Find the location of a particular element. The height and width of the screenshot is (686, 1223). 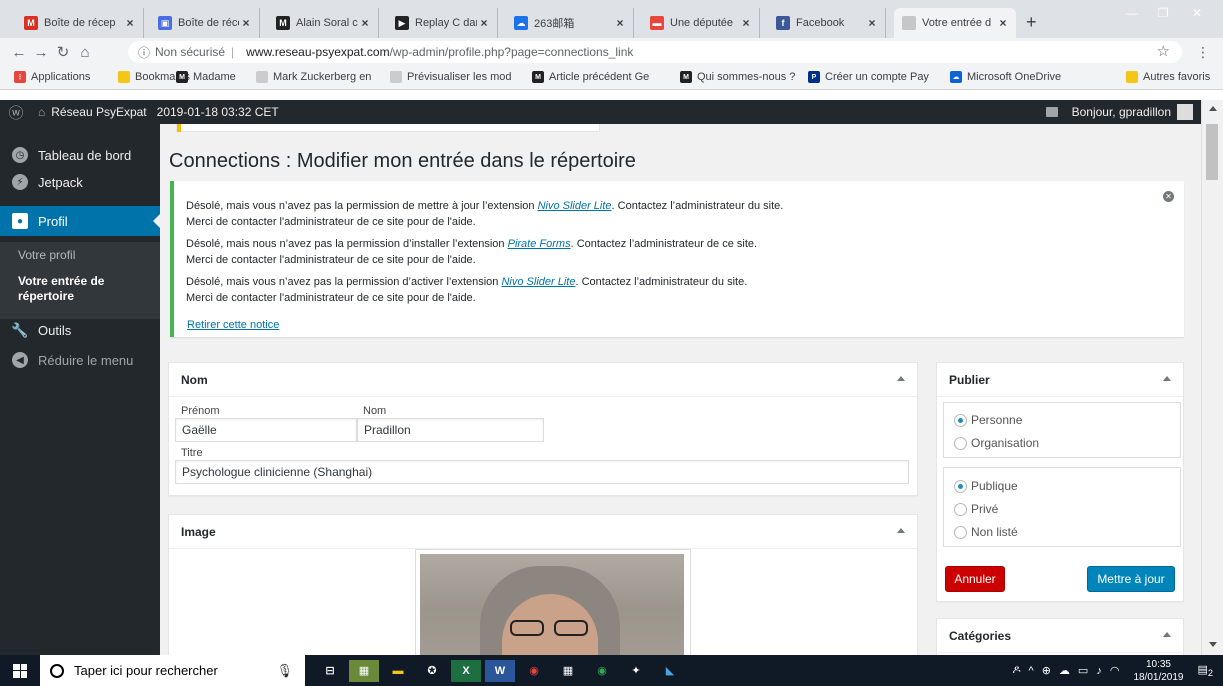

bookmark-item: ☁ Microsoft OneDrive is located at coordinates (1005, 77).